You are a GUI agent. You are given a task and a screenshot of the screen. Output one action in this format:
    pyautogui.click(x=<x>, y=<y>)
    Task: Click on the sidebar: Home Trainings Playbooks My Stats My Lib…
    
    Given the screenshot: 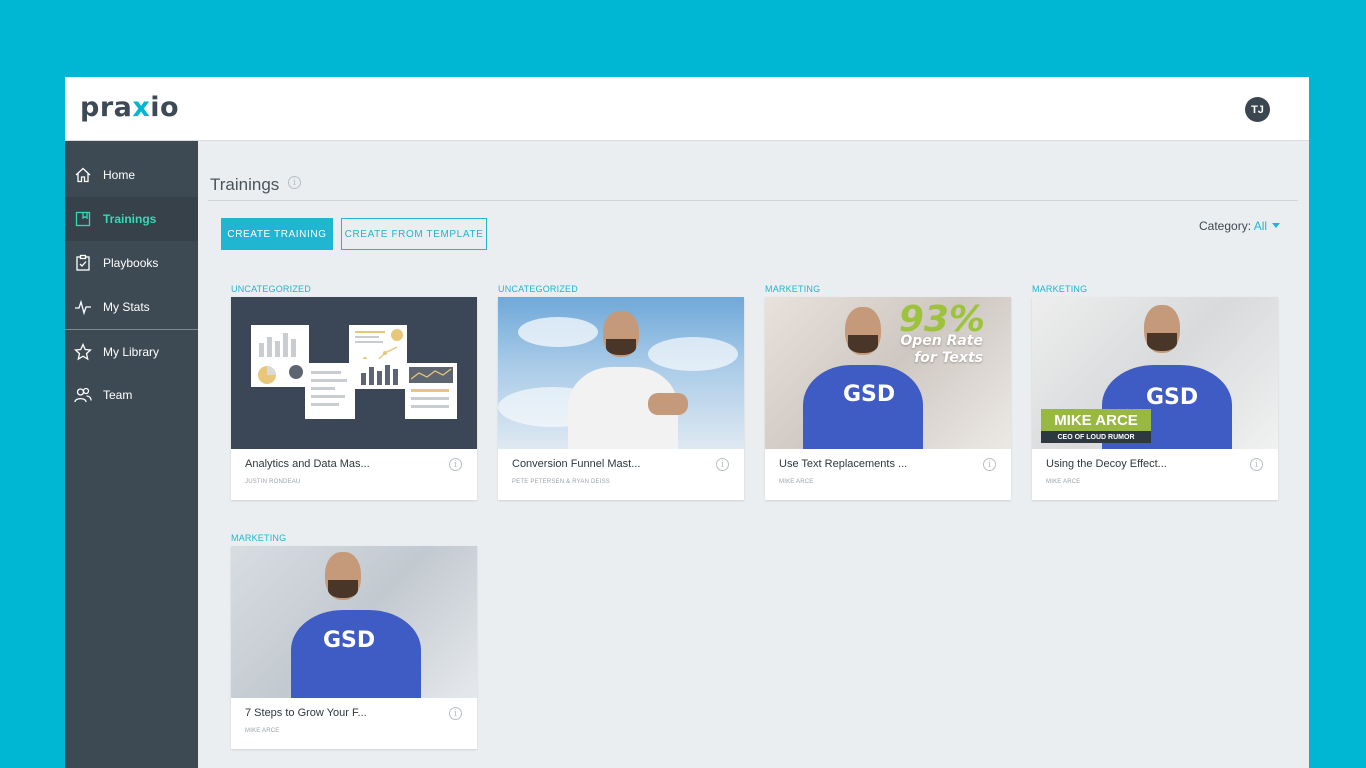 What is the action you would take?
    pyautogui.click(x=131, y=454)
    